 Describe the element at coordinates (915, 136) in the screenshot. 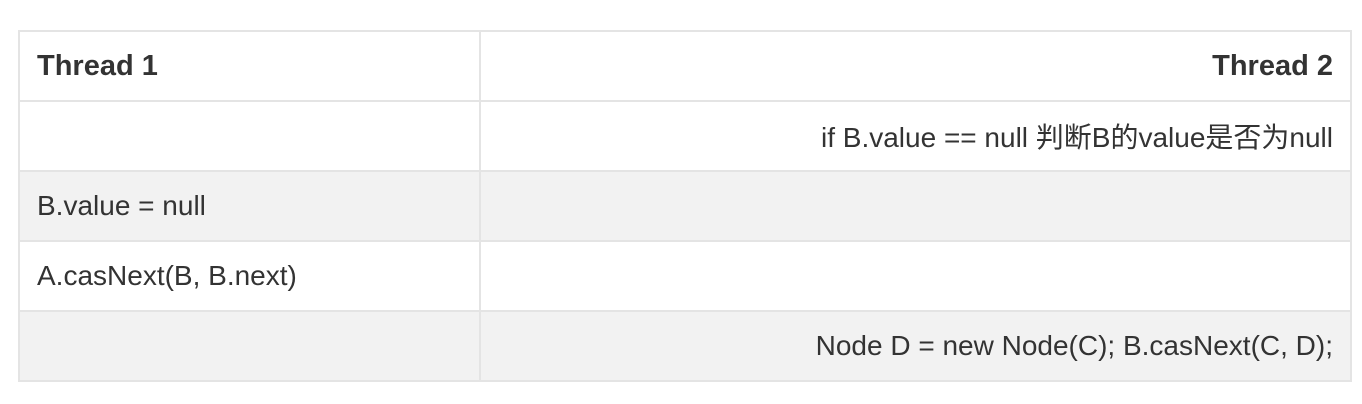

I see `cell-thread-2: if B.value == null 判断B的value是否为null` at that location.